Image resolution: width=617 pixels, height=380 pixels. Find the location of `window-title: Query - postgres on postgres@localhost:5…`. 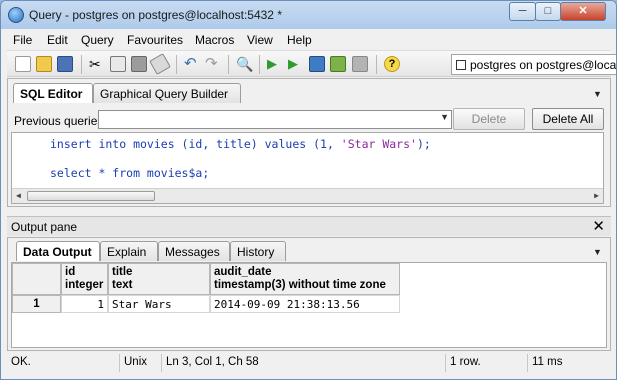

window-title: Query - postgres on postgres@localhost:5… is located at coordinates (155, 15).